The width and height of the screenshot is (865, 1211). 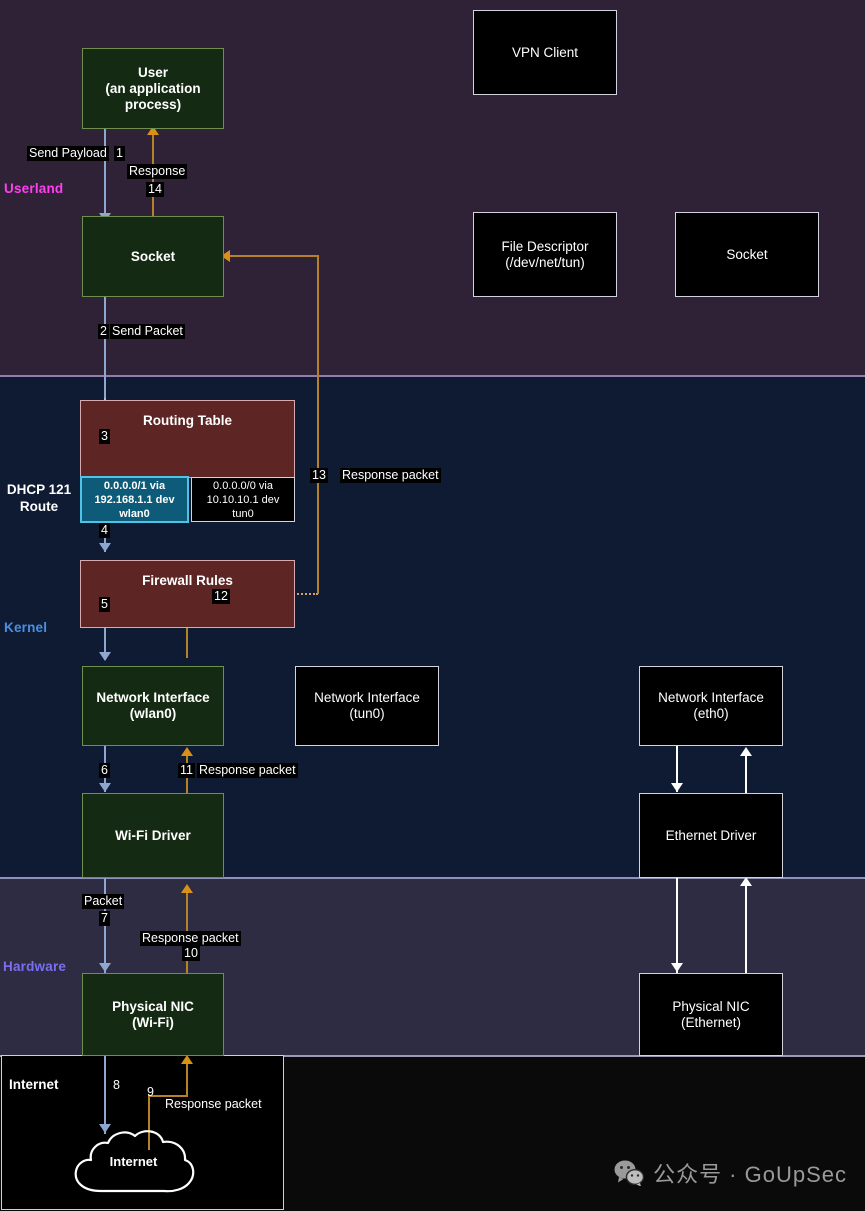 What do you see at coordinates (711, 1022) in the screenshot?
I see `node-nic-ethernet-line2: (Ethernet)` at bounding box center [711, 1022].